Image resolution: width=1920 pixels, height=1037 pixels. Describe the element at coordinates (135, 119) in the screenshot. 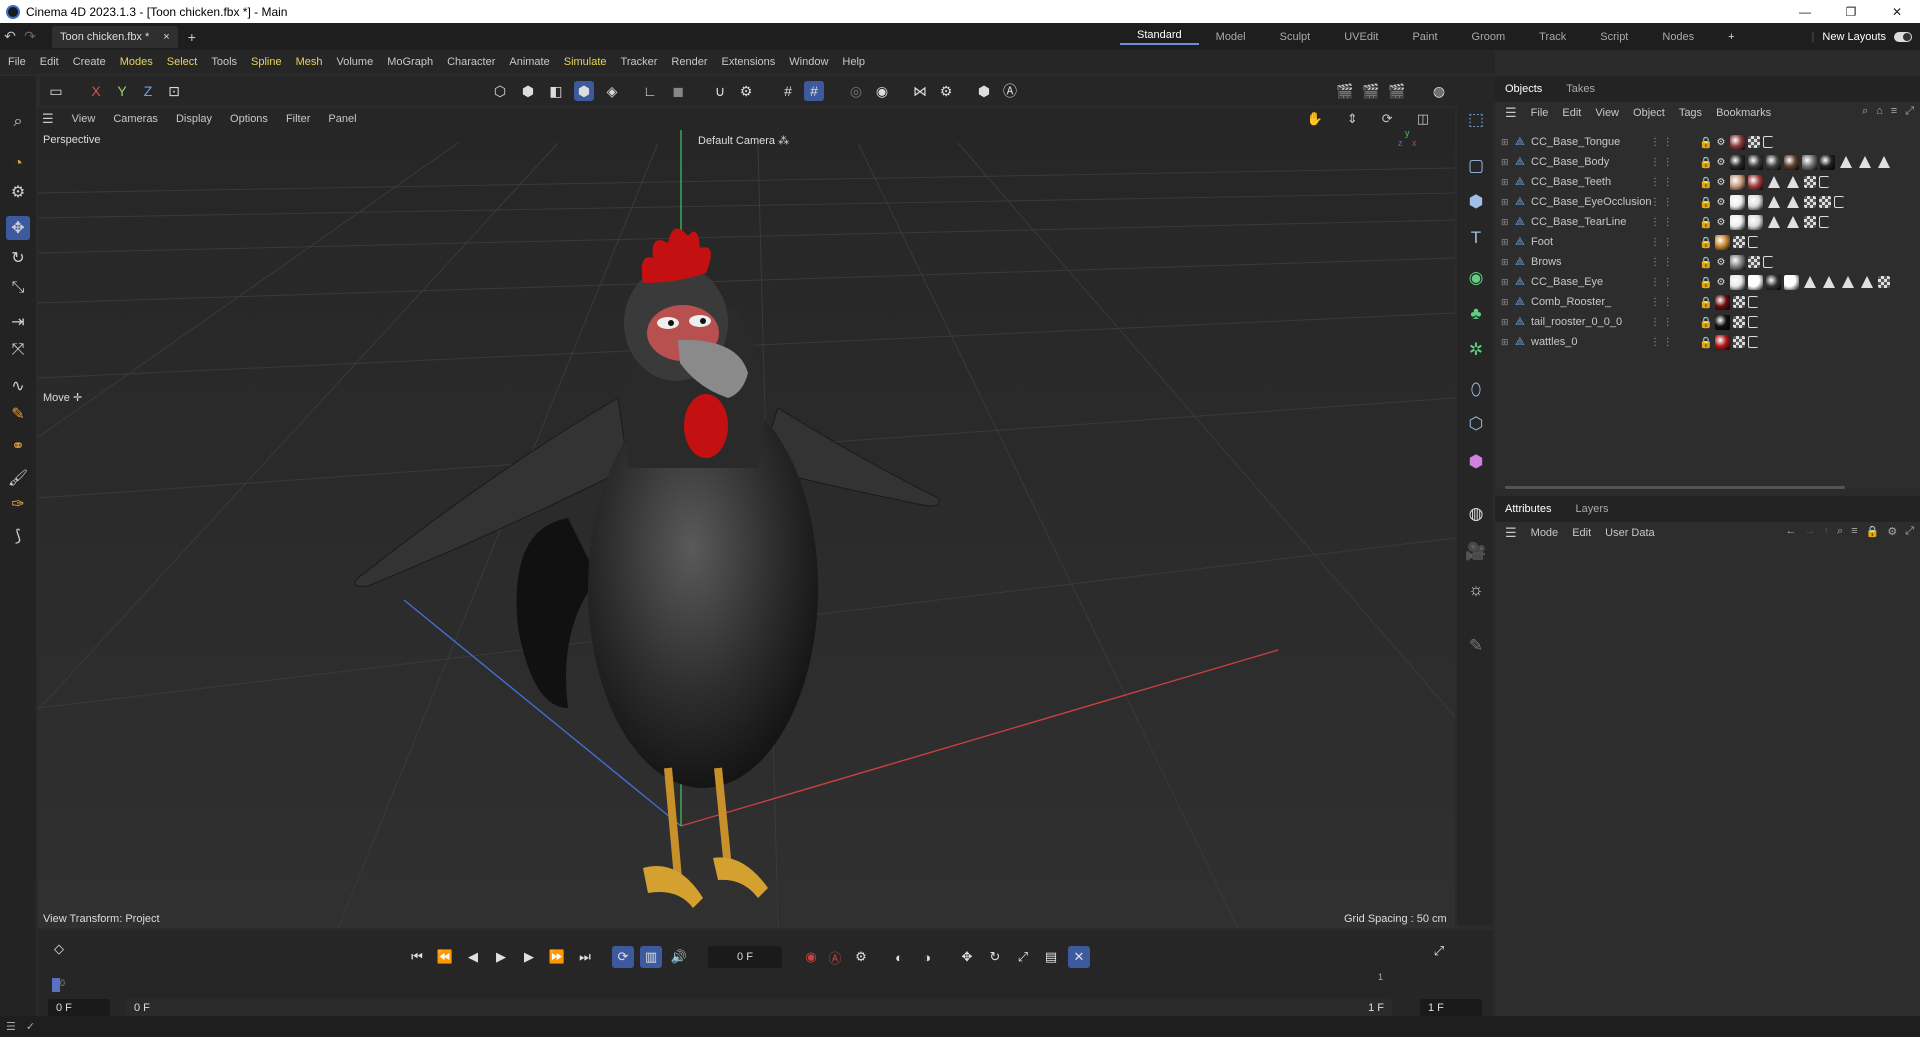

I see `viewport-menu-cameras: Cameras` at that location.